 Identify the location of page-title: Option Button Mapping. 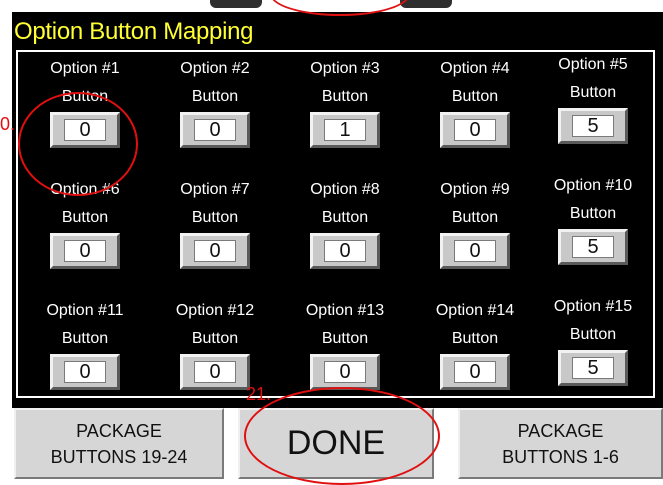
(134, 31).